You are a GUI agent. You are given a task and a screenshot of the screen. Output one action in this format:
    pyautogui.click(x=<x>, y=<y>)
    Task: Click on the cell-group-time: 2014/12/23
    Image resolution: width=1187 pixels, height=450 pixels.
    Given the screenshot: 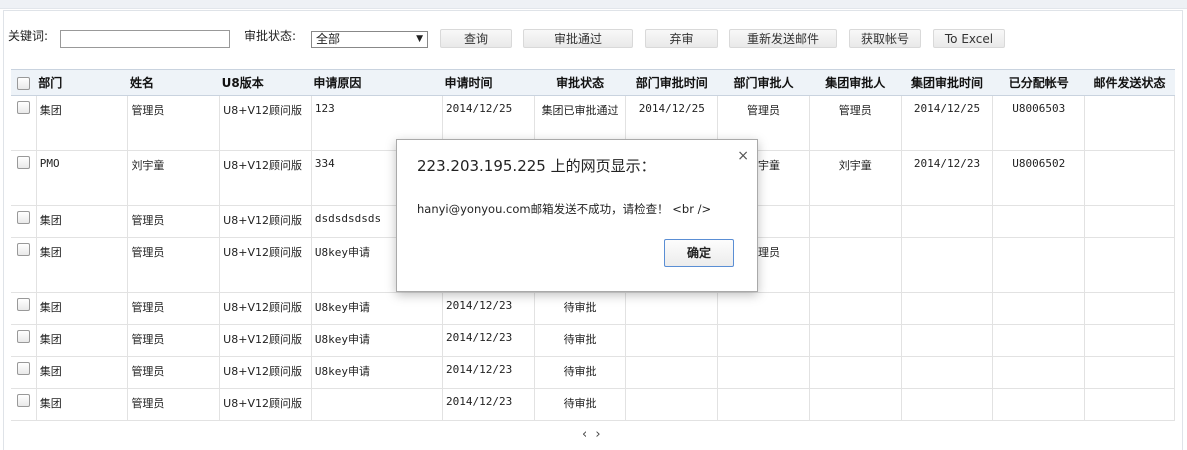 What is the action you would take?
    pyautogui.click(x=947, y=178)
    